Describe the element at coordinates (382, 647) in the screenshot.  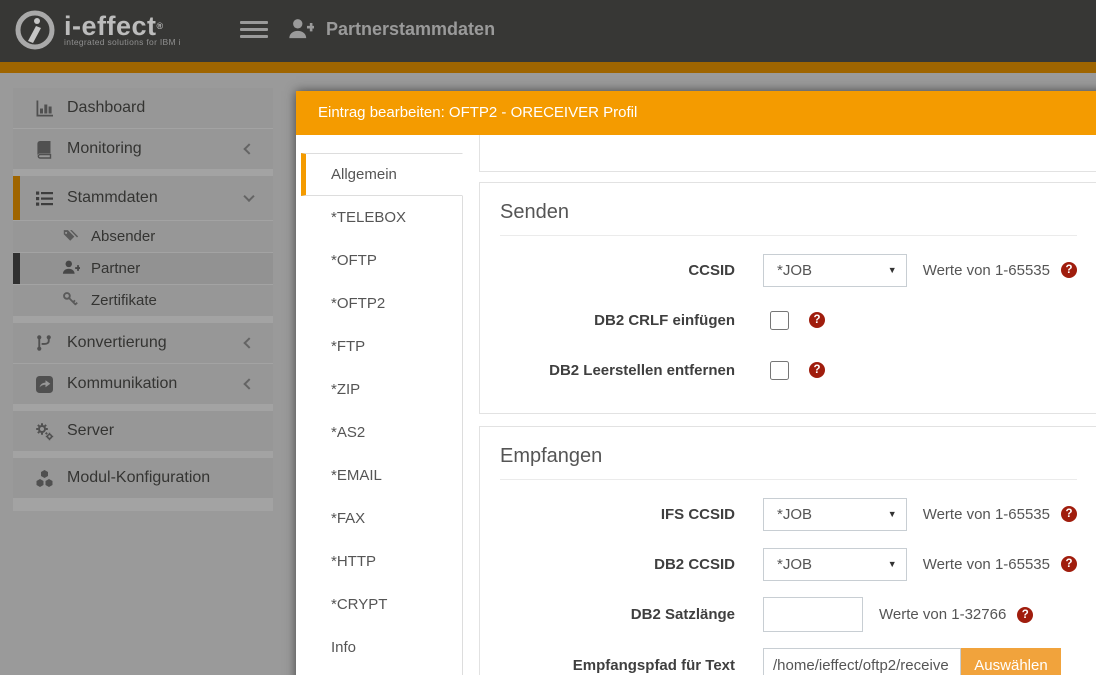
I see `tab-info: Info` at that location.